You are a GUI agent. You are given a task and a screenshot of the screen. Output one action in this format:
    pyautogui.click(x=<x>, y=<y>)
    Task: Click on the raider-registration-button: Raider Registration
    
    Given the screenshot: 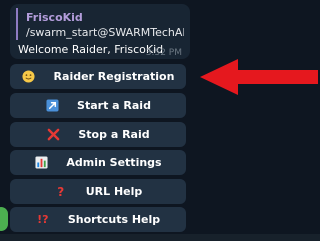 What is the action you would take?
    pyautogui.click(x=98, y=76)
    